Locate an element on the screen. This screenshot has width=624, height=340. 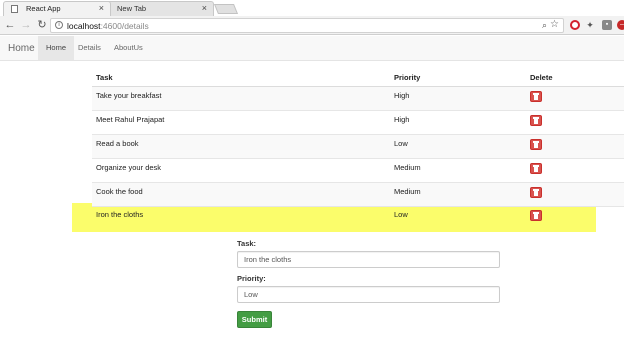
table-row: Take your breakfast High is located at coordinates (358, 99).